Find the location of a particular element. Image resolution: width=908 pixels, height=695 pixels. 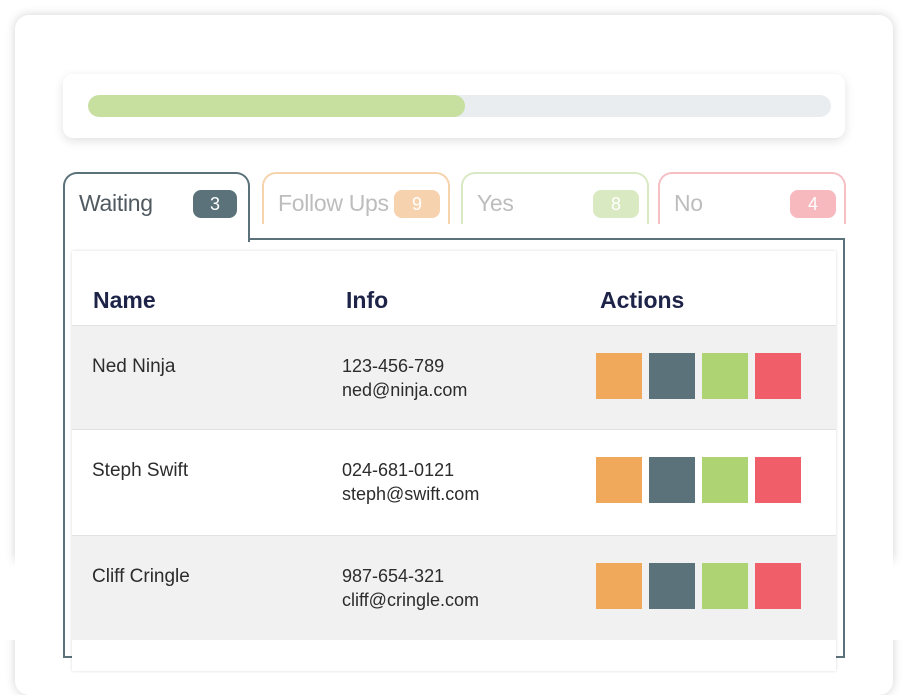

column-header-actions: Actions is located at coordinates (642, 300).